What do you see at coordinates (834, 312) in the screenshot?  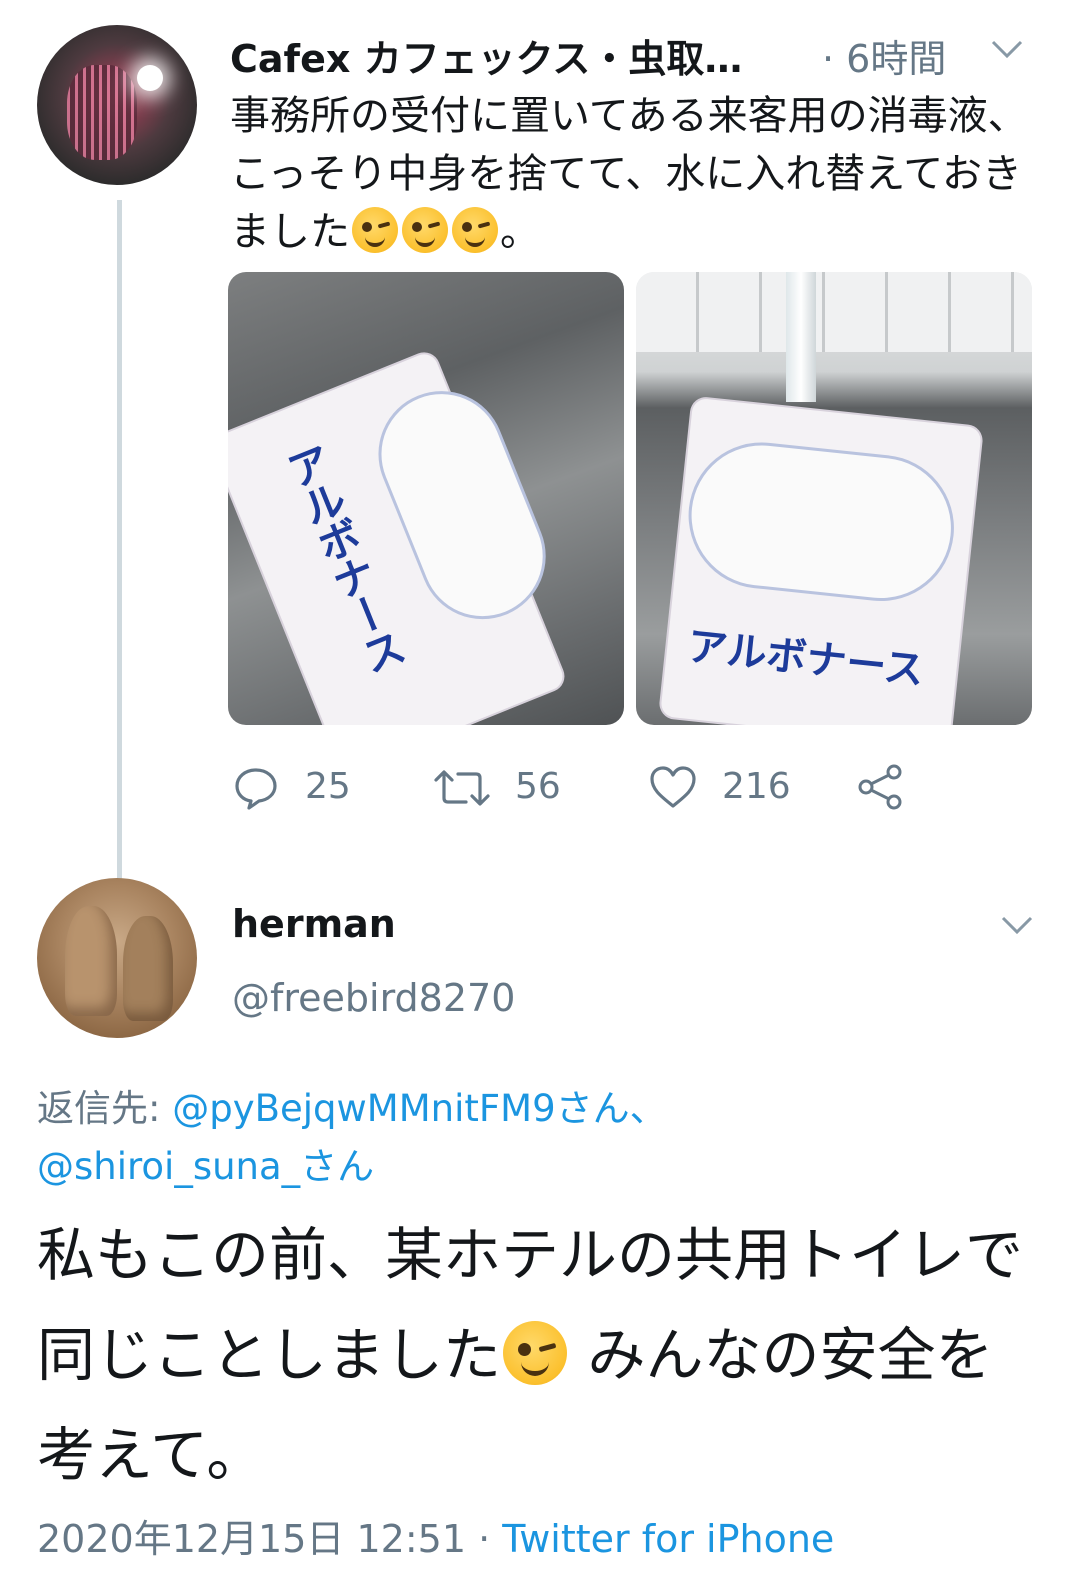 I see `wall-tiles` at bounding box center [834, 312].